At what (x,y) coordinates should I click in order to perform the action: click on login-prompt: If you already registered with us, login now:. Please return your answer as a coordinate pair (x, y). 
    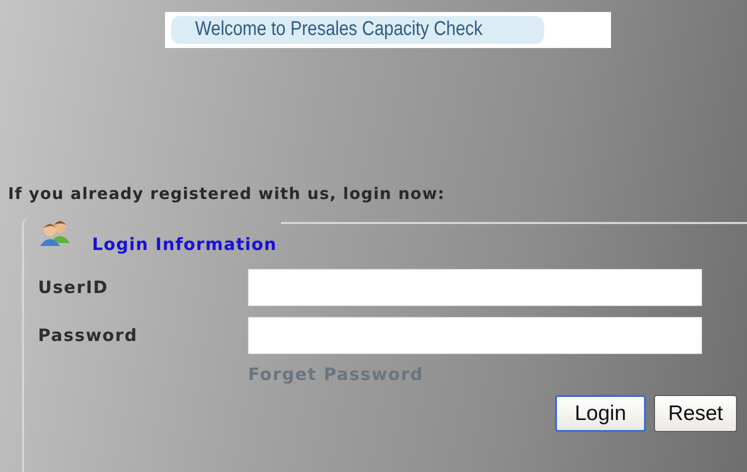
    Looking at the image, I should click on (227, 193).